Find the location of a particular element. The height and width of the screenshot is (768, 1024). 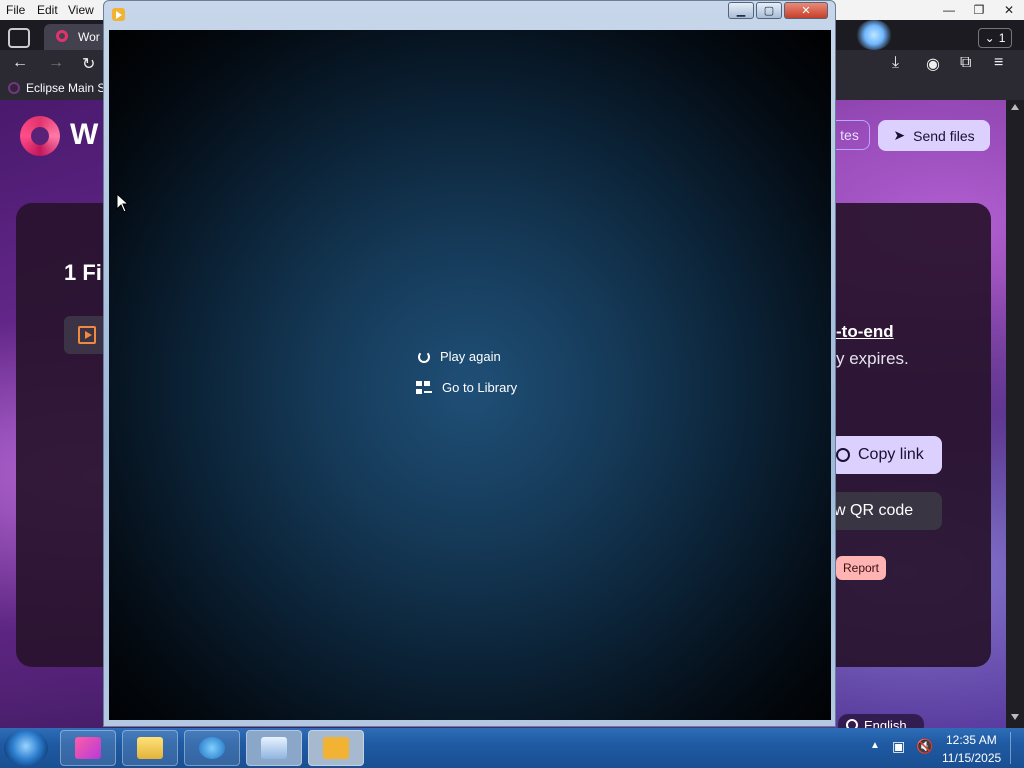

show-hidden-icons: ▲ is located at coordinates (875, 745).